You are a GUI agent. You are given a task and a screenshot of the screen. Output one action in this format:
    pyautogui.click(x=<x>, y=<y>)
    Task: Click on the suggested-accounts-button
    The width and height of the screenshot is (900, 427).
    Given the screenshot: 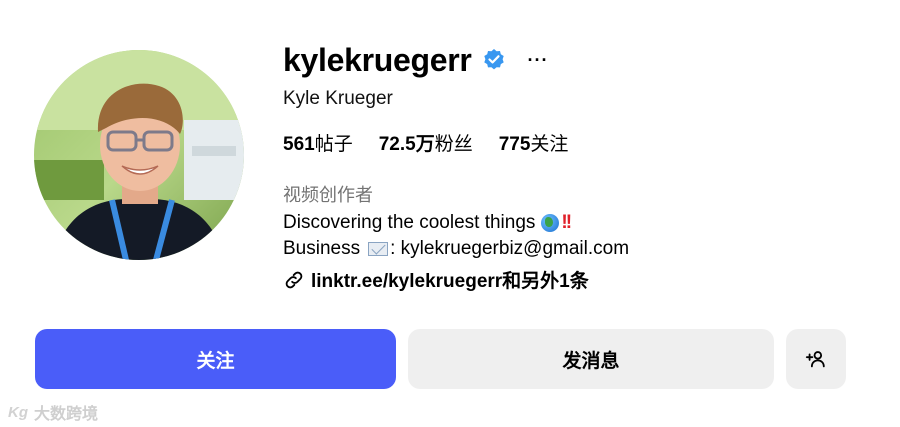 What is the action you would take?
    pyautogui.click(x=816, y=359)
    